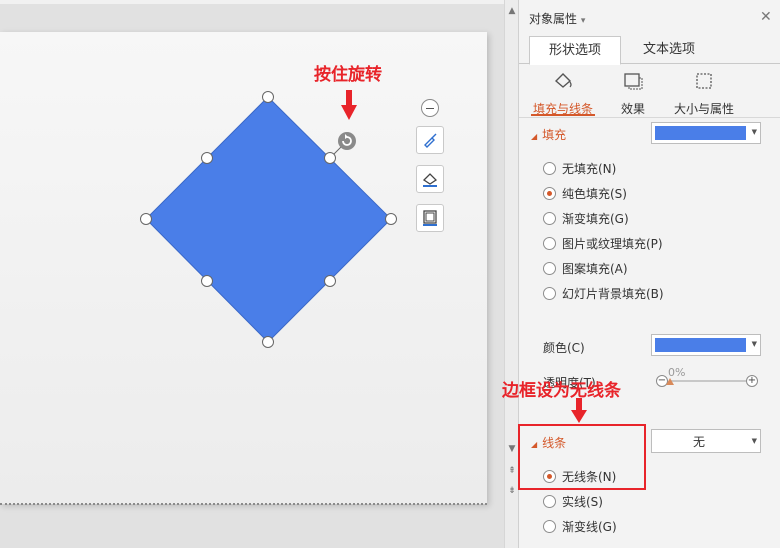 The image size is (780, 548). Describe the element at coordinates (268, 97) in the screenshot. I see `handle-top` at that location.